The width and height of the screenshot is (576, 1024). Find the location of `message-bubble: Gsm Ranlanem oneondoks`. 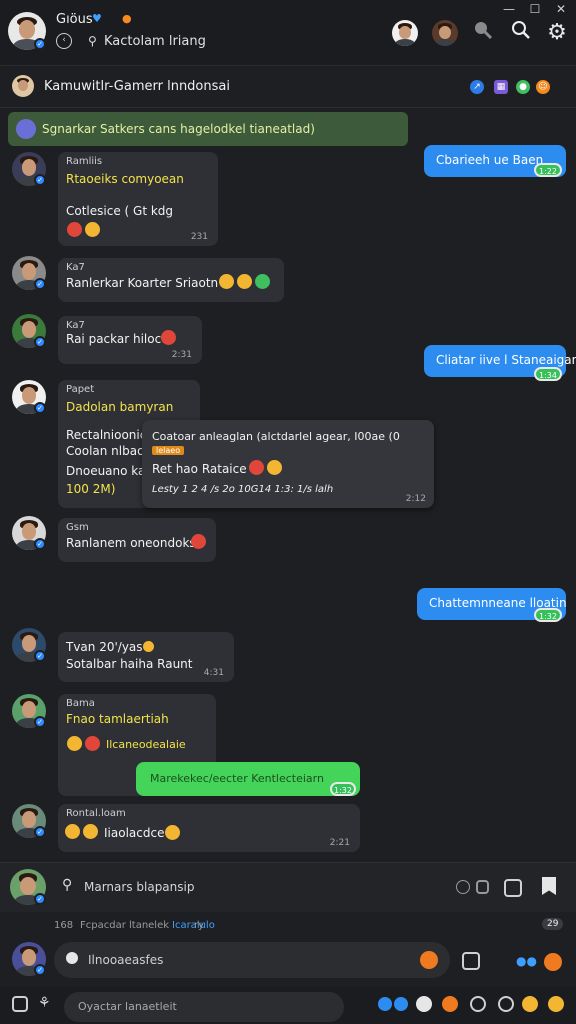

message-bubble: Gsm Ranlanem oneondoks is located at coordinates (137, 540).